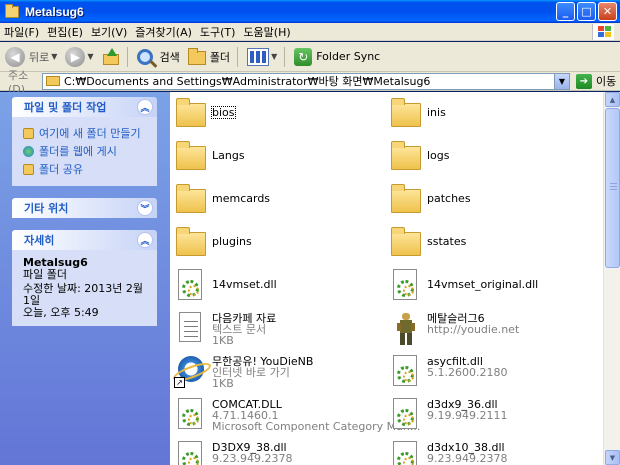  Describe the element at coordinates (158, 57) in the screenshot. I see `search-button: 검색` at that location.